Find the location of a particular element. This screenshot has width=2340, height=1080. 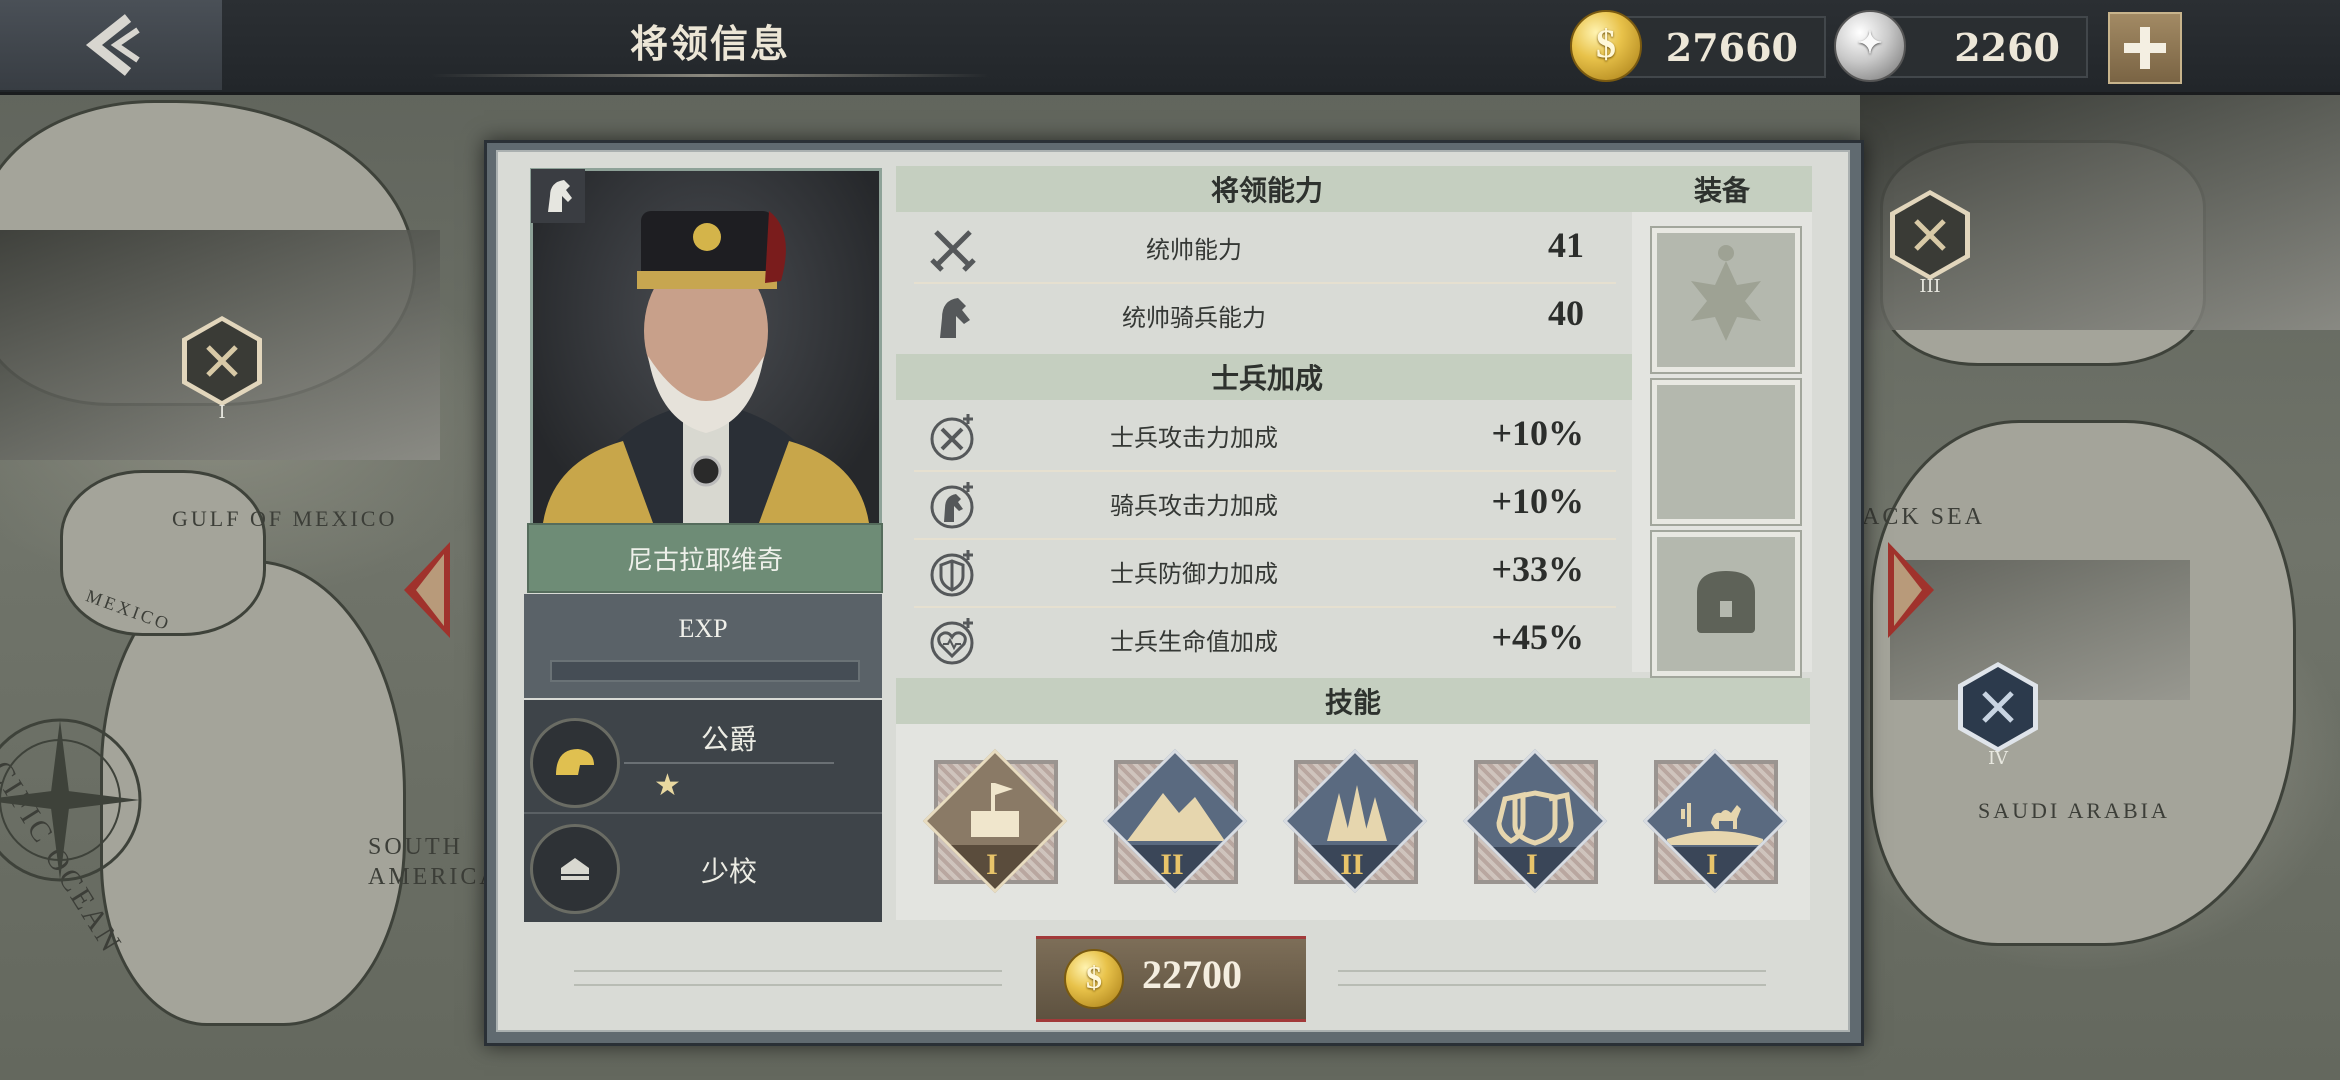

star-rating: ★ is located at coordinates (667, 785).